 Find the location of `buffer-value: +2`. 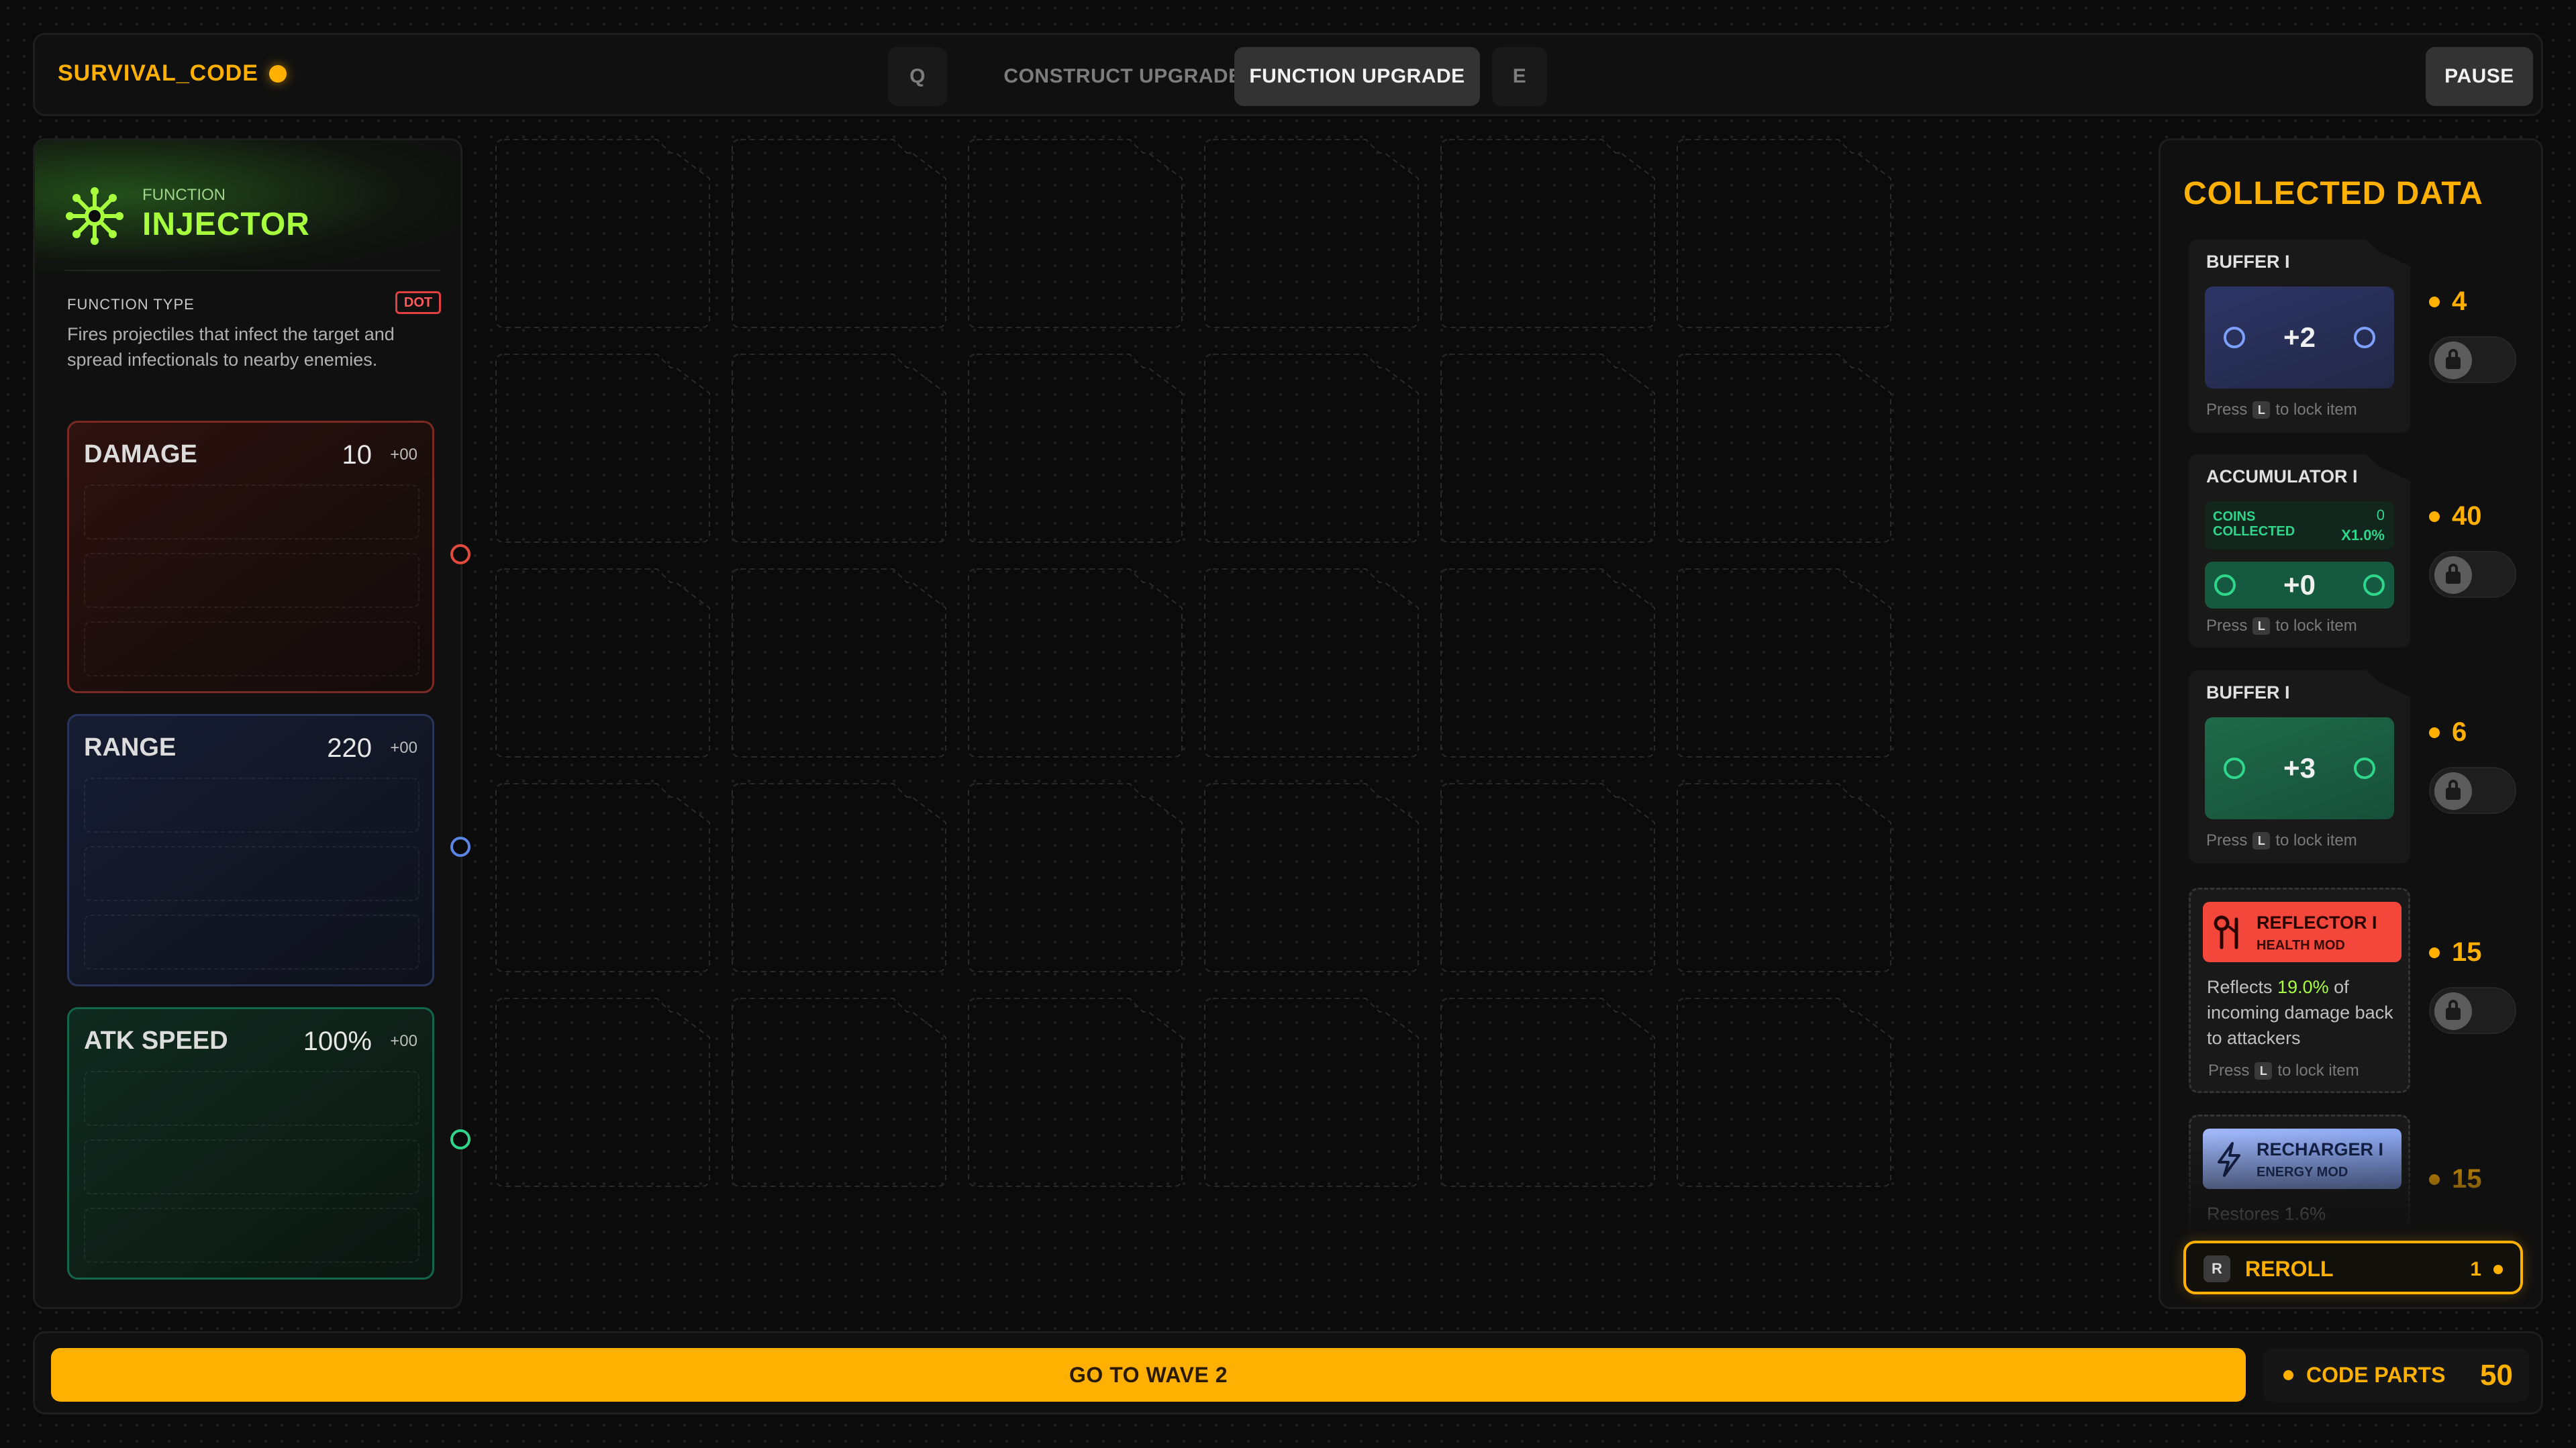

buffer-value: +2 is located at coordinates (2299, 337).